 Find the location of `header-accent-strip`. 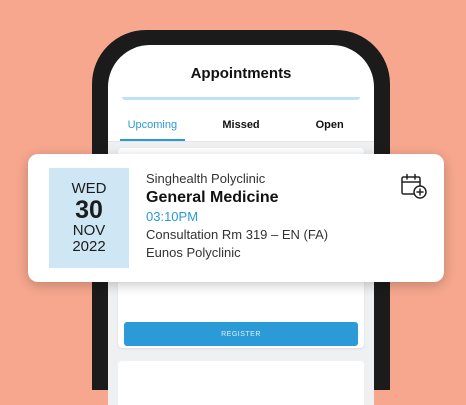

header-accent-strip is located at coordinates (241, 98).